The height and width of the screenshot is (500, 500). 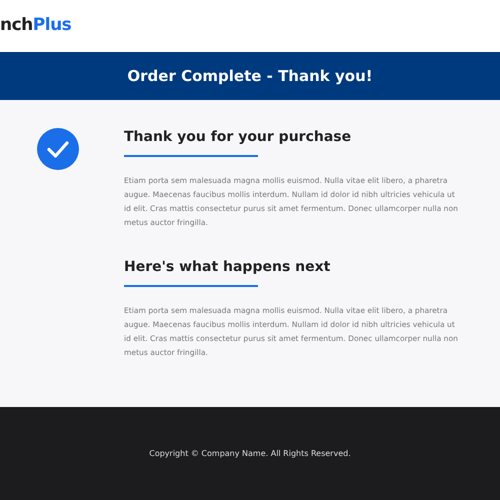 I want to click on section-heading: Here's what happens next, so click(x=228, y=267).